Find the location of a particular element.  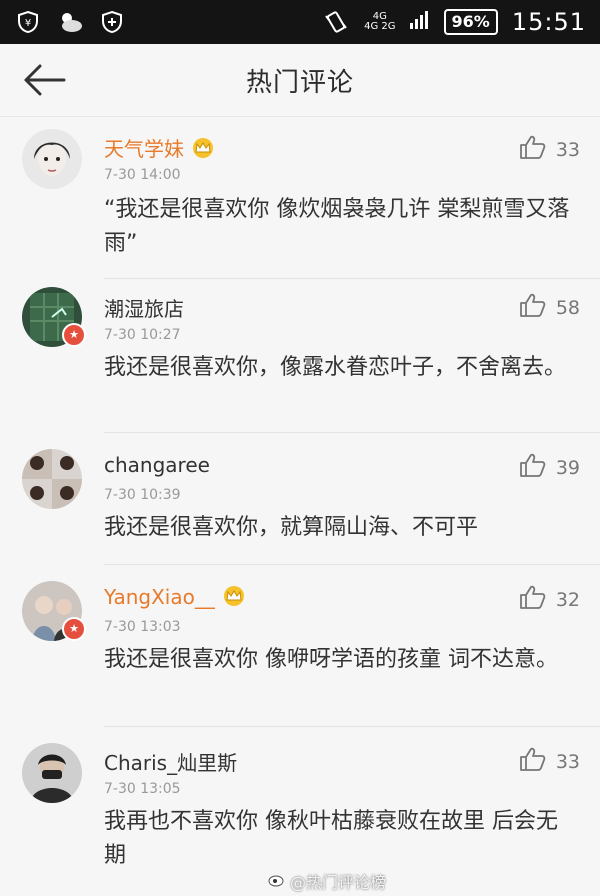

username-text: changaree is located at coordinates (157, 465).